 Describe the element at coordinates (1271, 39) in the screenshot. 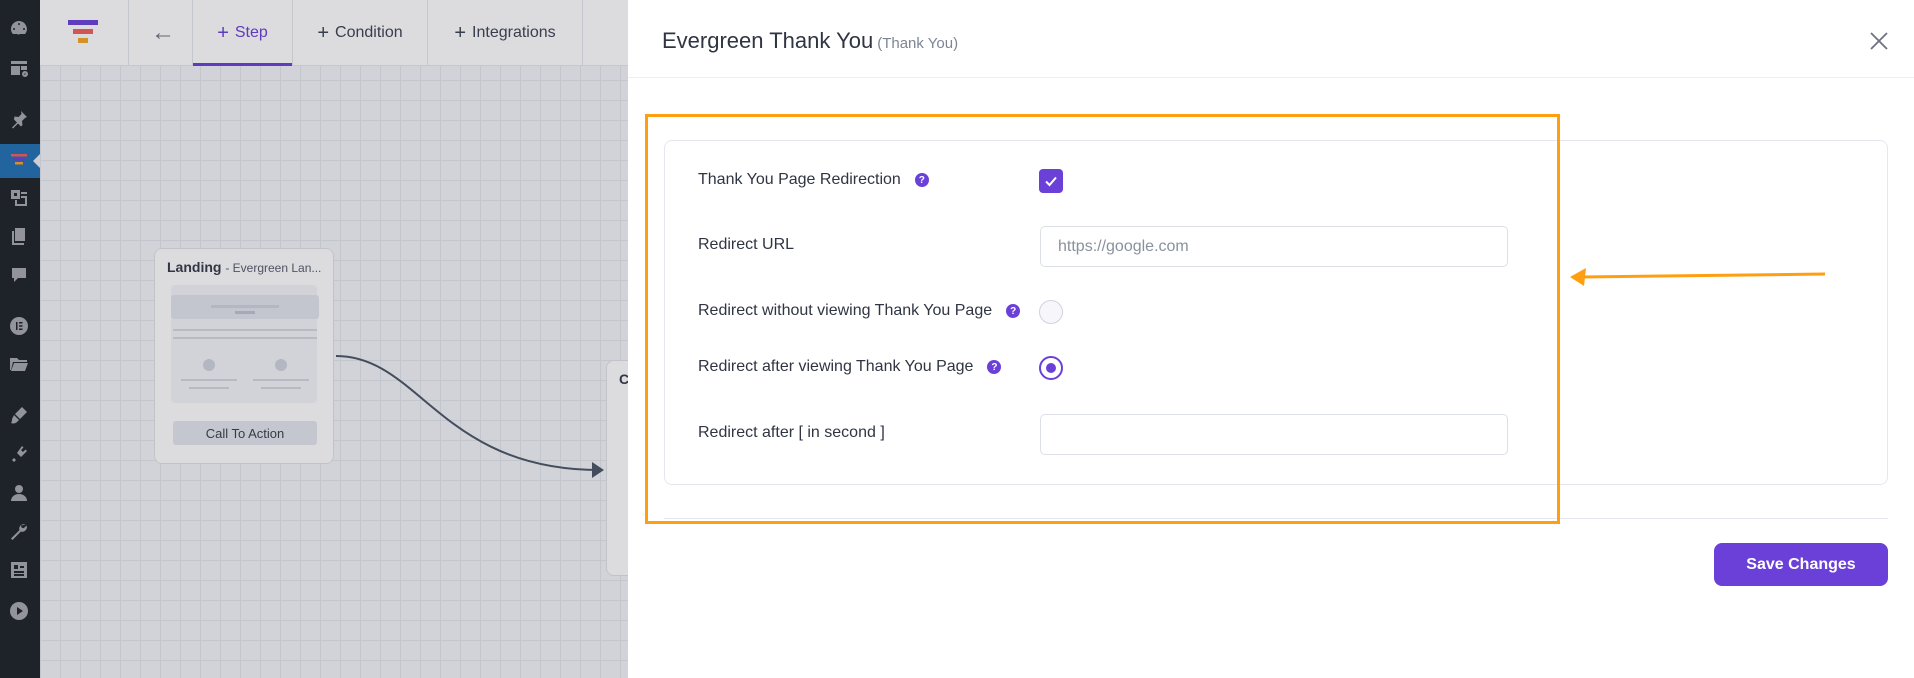

I see `panel-header: Evergreen Thank You (Thank You)` at that location.